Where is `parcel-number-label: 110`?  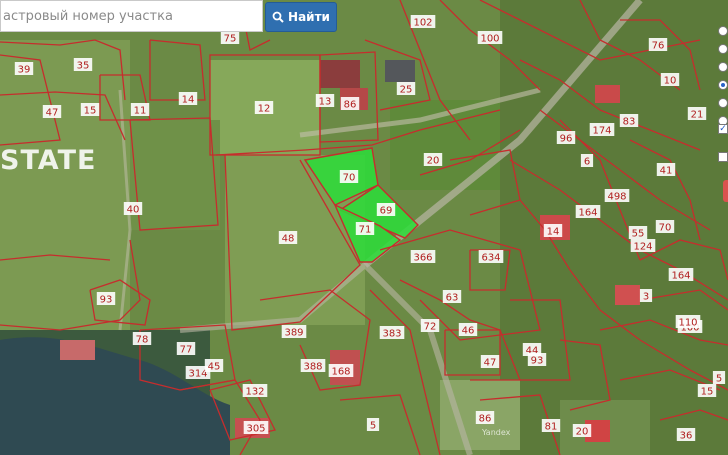
parcel-number-label: 110 is located at coordinates (687, 323).